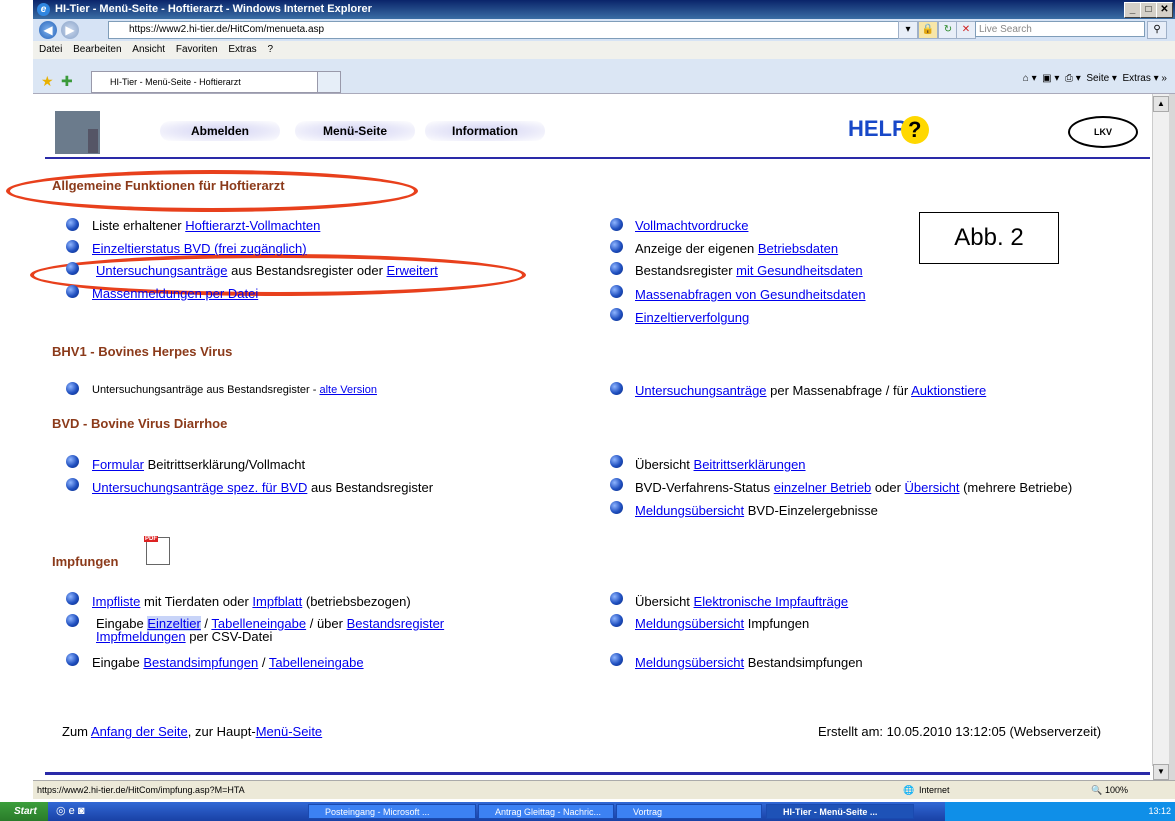 This screenshot has width=1175, height=821. I want to click on system-tray: 13:12, so click(1060, 811).